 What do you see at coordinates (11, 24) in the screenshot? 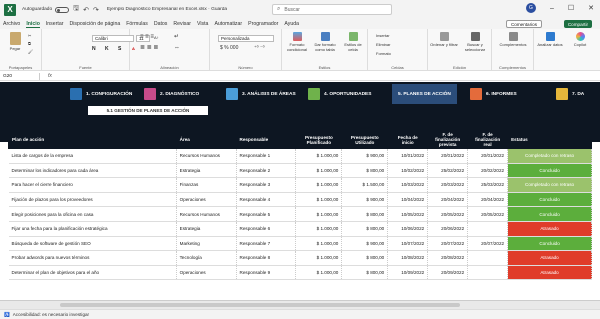
I see `tab-archivo: Archivo` at bounding box center [11, 24].